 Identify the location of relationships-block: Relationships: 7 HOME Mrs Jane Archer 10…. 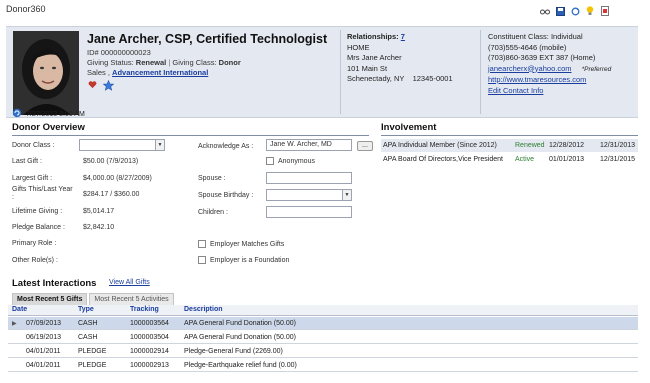
(400, 58).